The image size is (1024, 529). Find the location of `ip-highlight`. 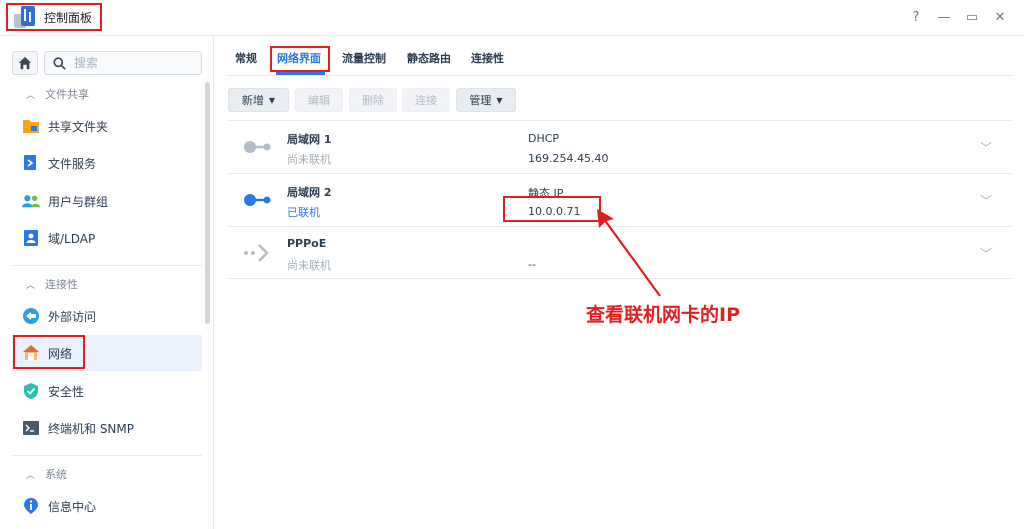

ip-highlight is located at coordinates (552, 209).